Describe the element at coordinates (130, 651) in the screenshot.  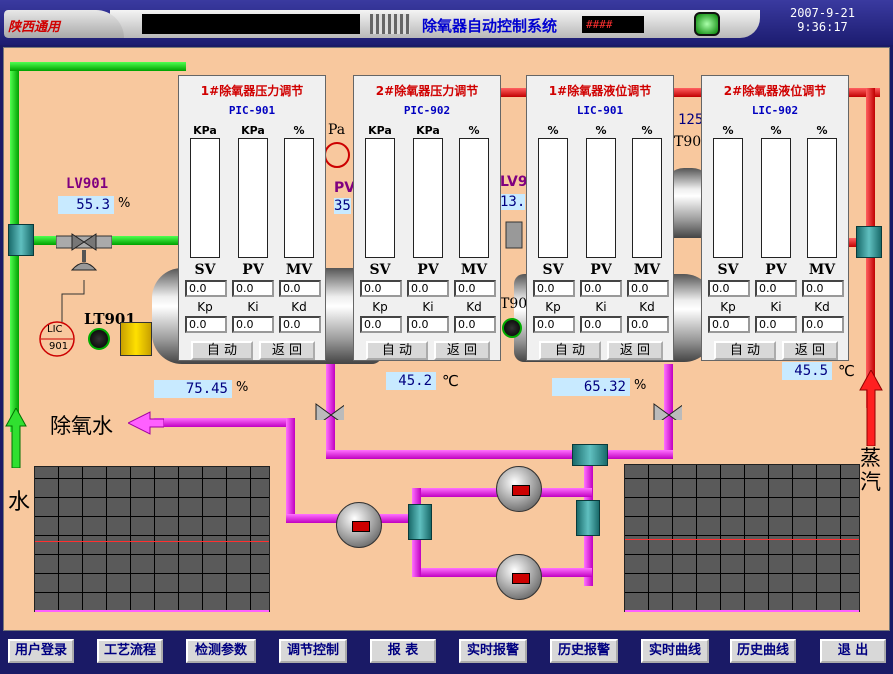
I see `nav-process-flow-button: 工艺流程` at that location.